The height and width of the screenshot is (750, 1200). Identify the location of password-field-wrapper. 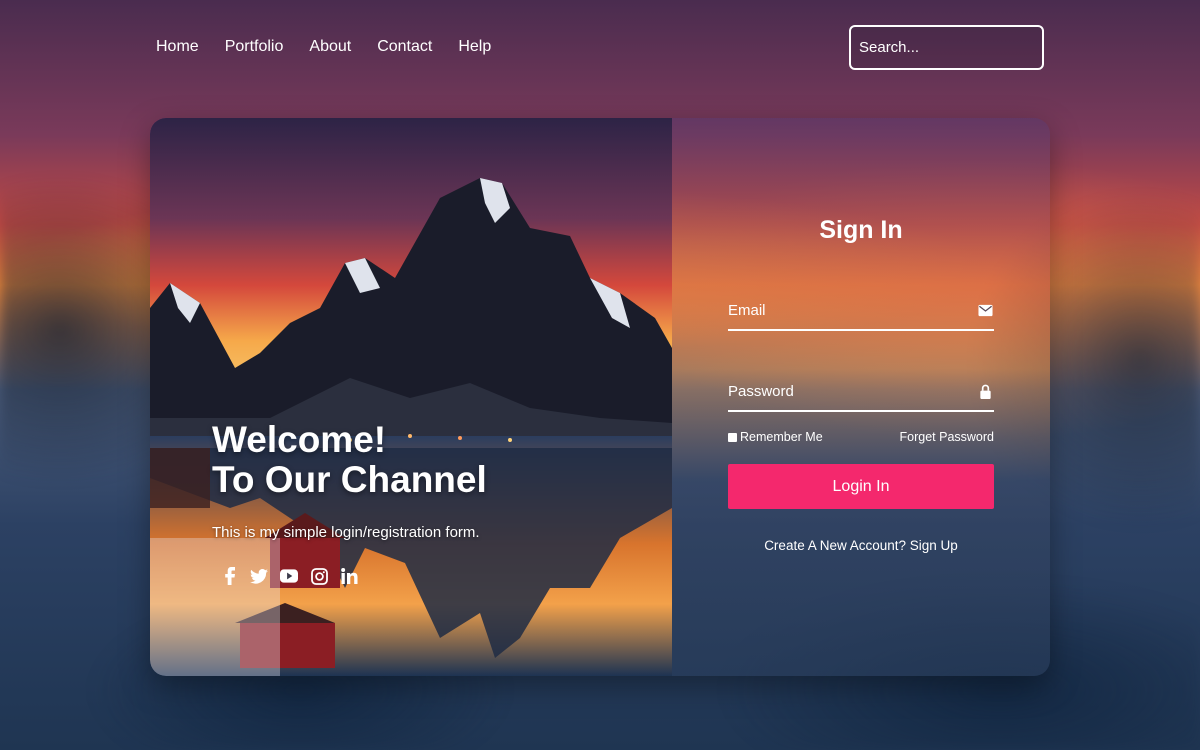
(861, 392).